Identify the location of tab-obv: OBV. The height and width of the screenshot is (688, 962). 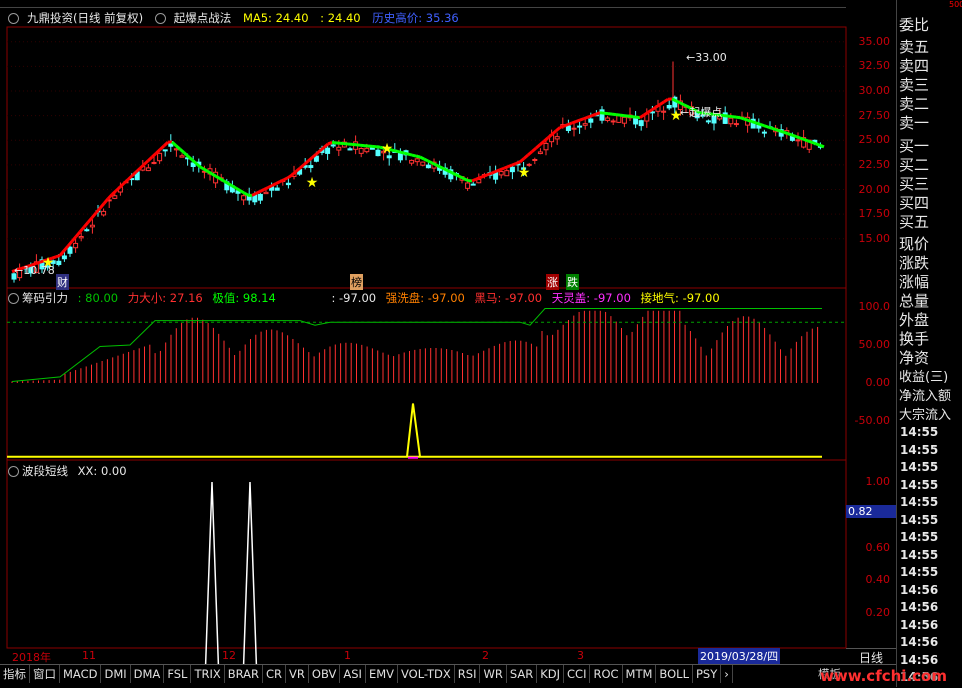
(324, 674).